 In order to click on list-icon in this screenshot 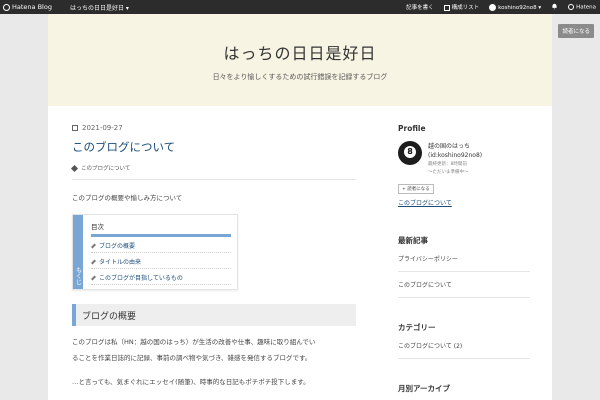, I will do `click(446, 7)`.